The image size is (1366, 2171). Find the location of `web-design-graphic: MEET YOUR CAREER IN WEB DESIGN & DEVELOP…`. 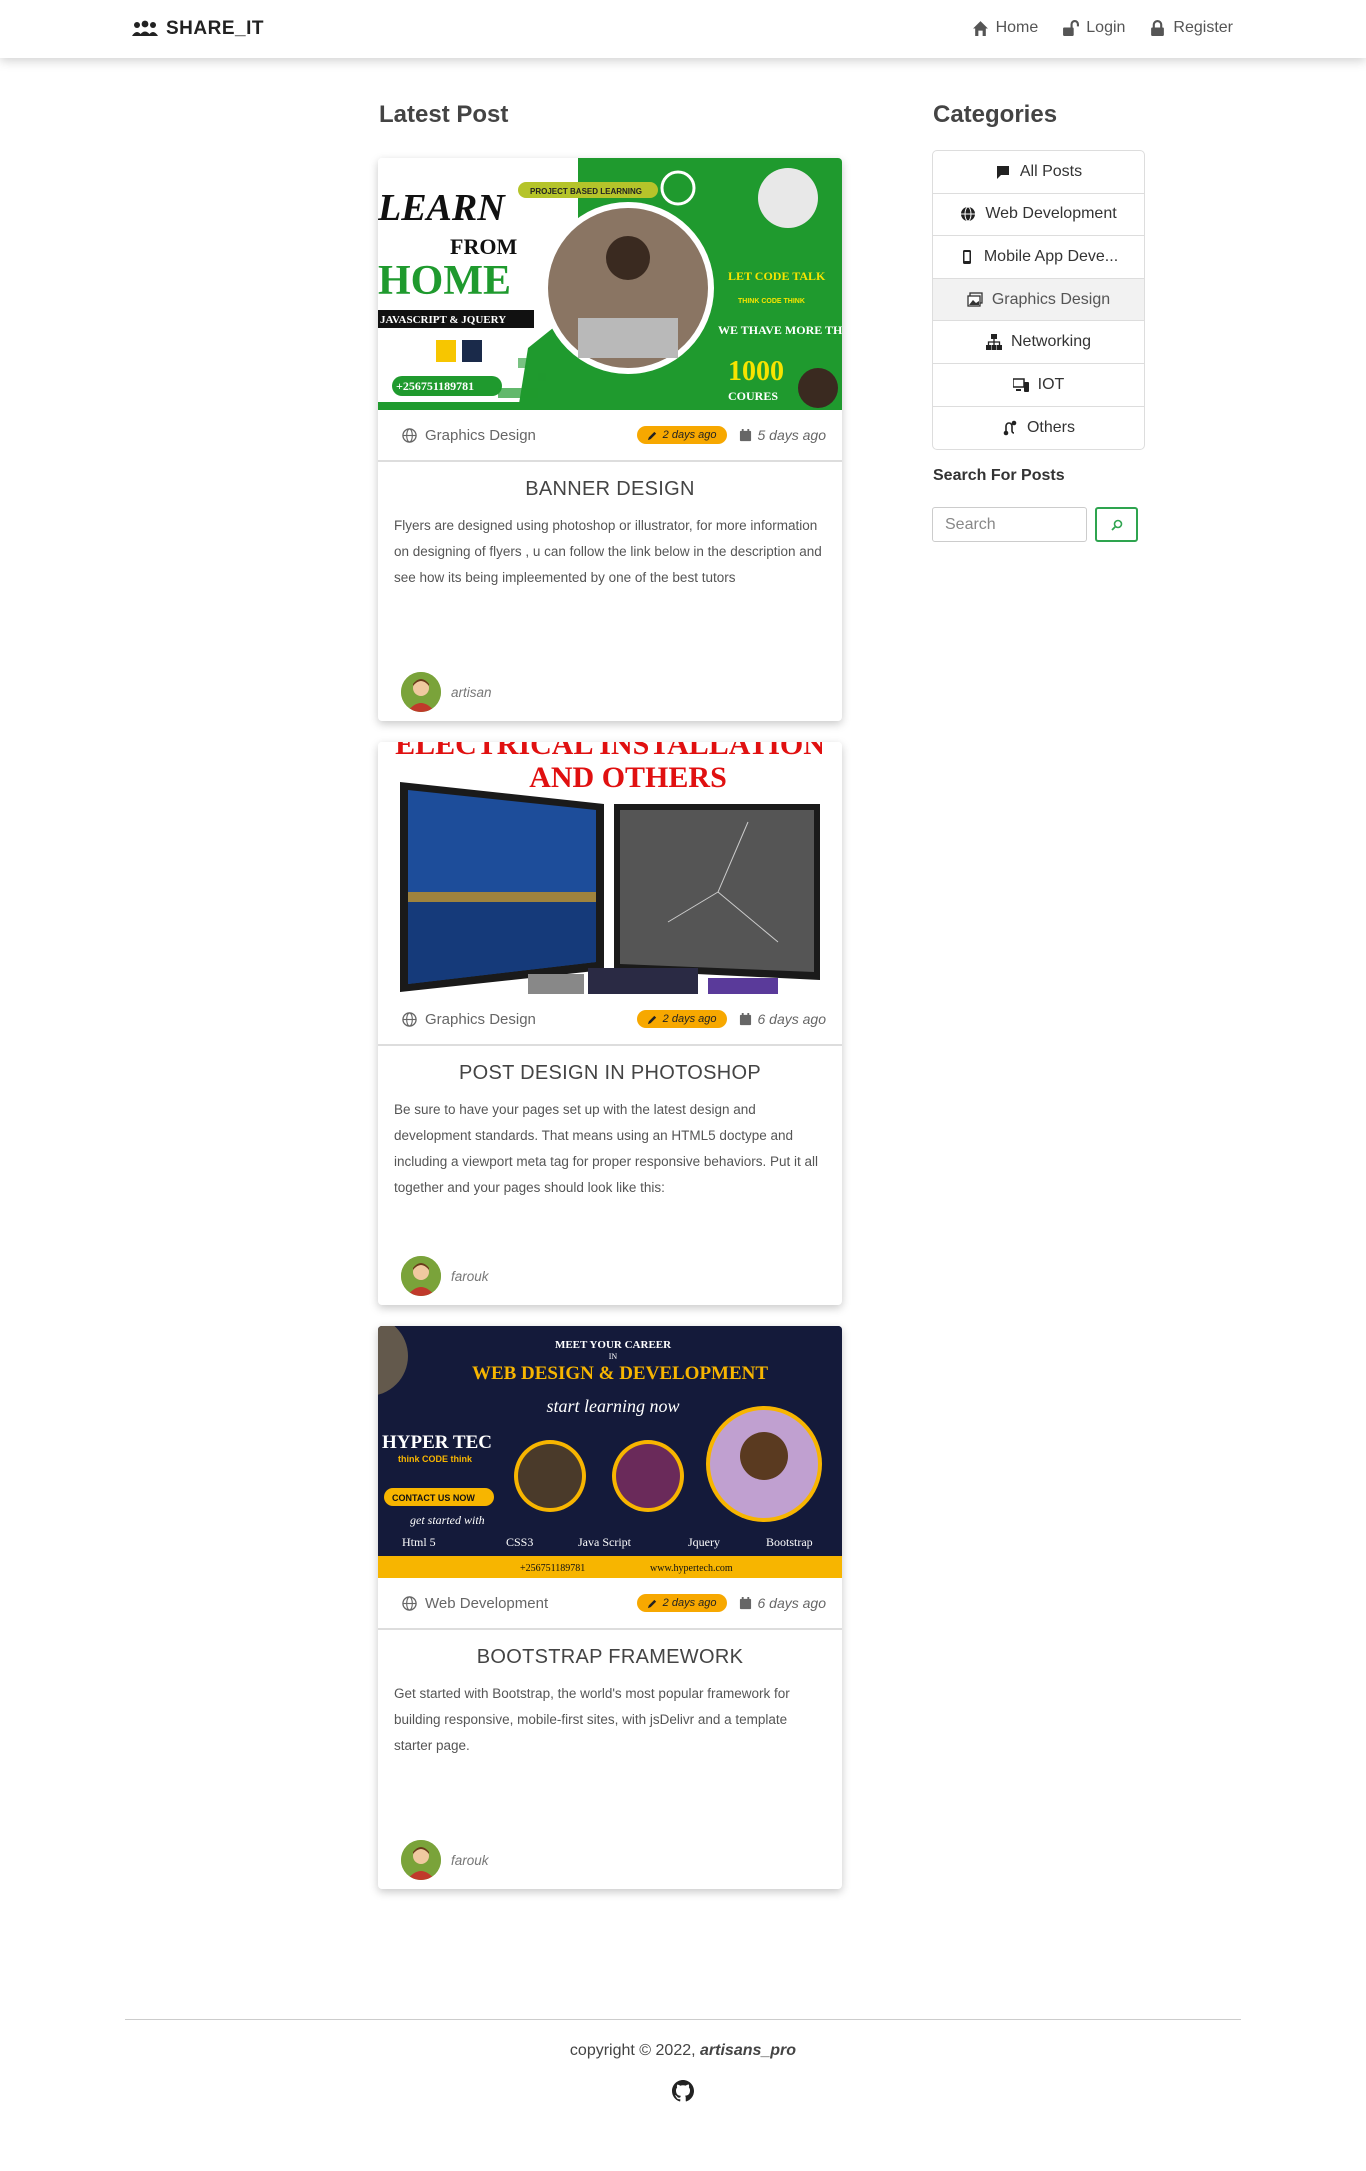

web-design-graphic: MEET YOUR CAREER IN WEB DESIGN & DEVELOP… is located at coordinates (610, 1452).